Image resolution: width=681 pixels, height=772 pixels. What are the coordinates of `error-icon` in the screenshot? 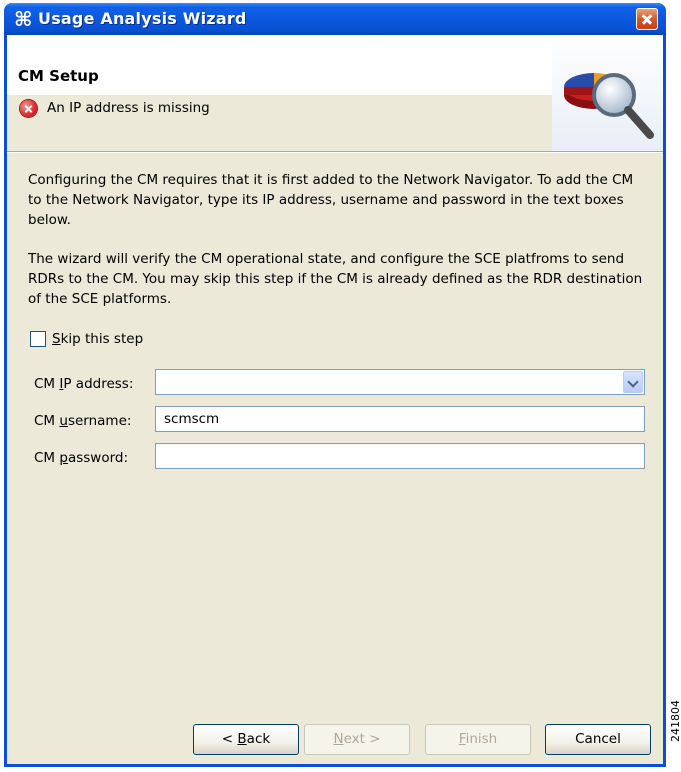 It's located at (28, 108).